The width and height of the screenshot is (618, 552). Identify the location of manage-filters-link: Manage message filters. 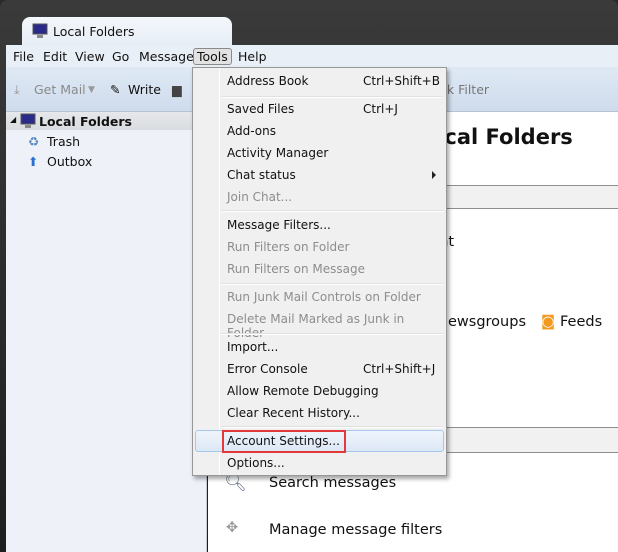
(355, 530).